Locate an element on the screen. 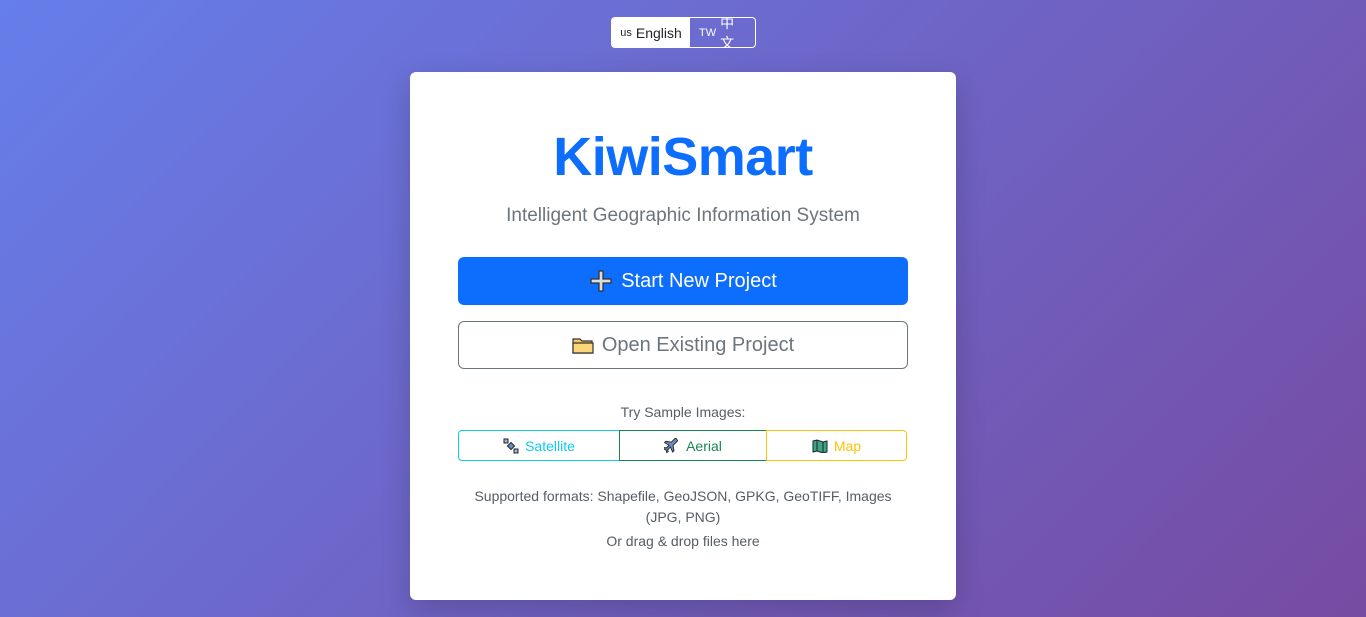  us-flag-icon: us is located at coordinates (626, 32).